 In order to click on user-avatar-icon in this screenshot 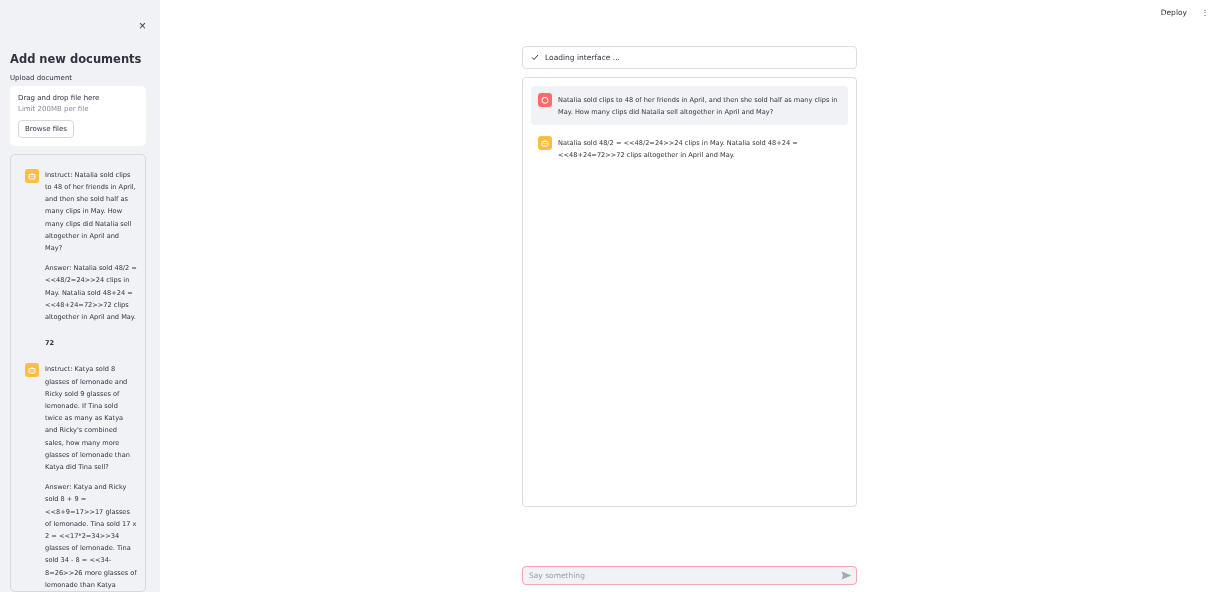, I will do `click(545, 100)`.